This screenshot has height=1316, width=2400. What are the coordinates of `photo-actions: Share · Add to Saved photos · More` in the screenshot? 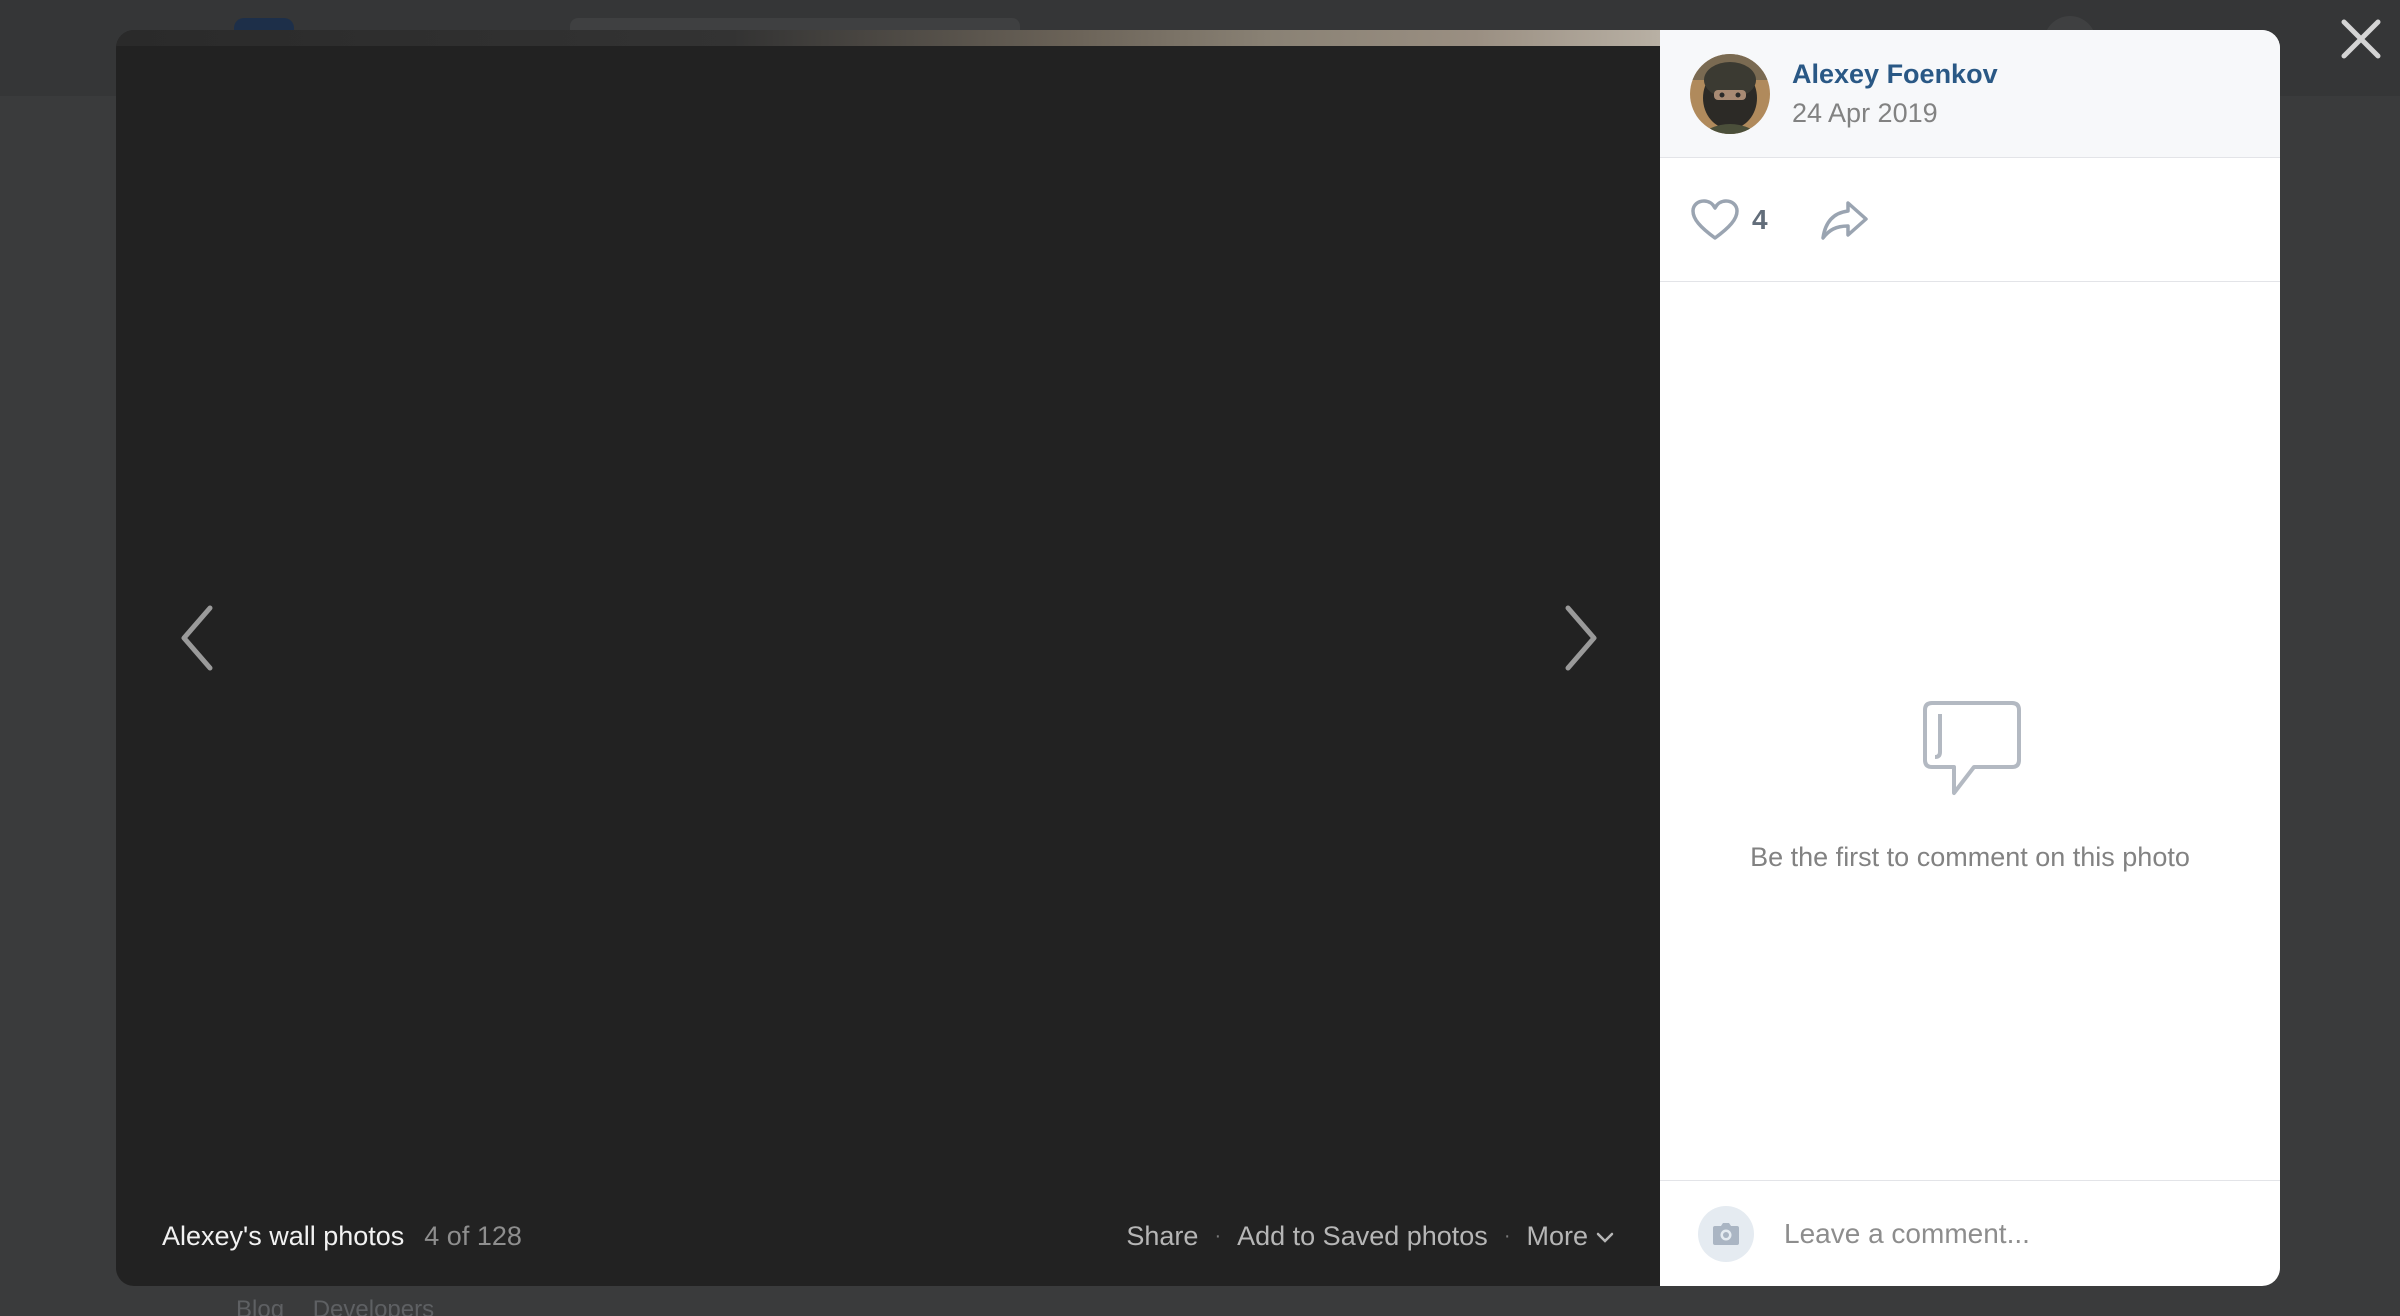 It's located at (1370, 1236).